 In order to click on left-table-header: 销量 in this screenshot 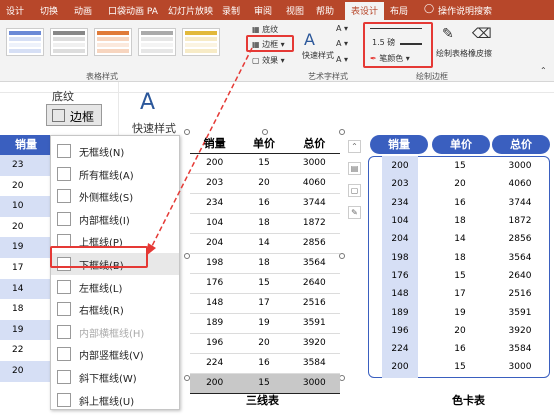, I will do `click(26, 145)`.